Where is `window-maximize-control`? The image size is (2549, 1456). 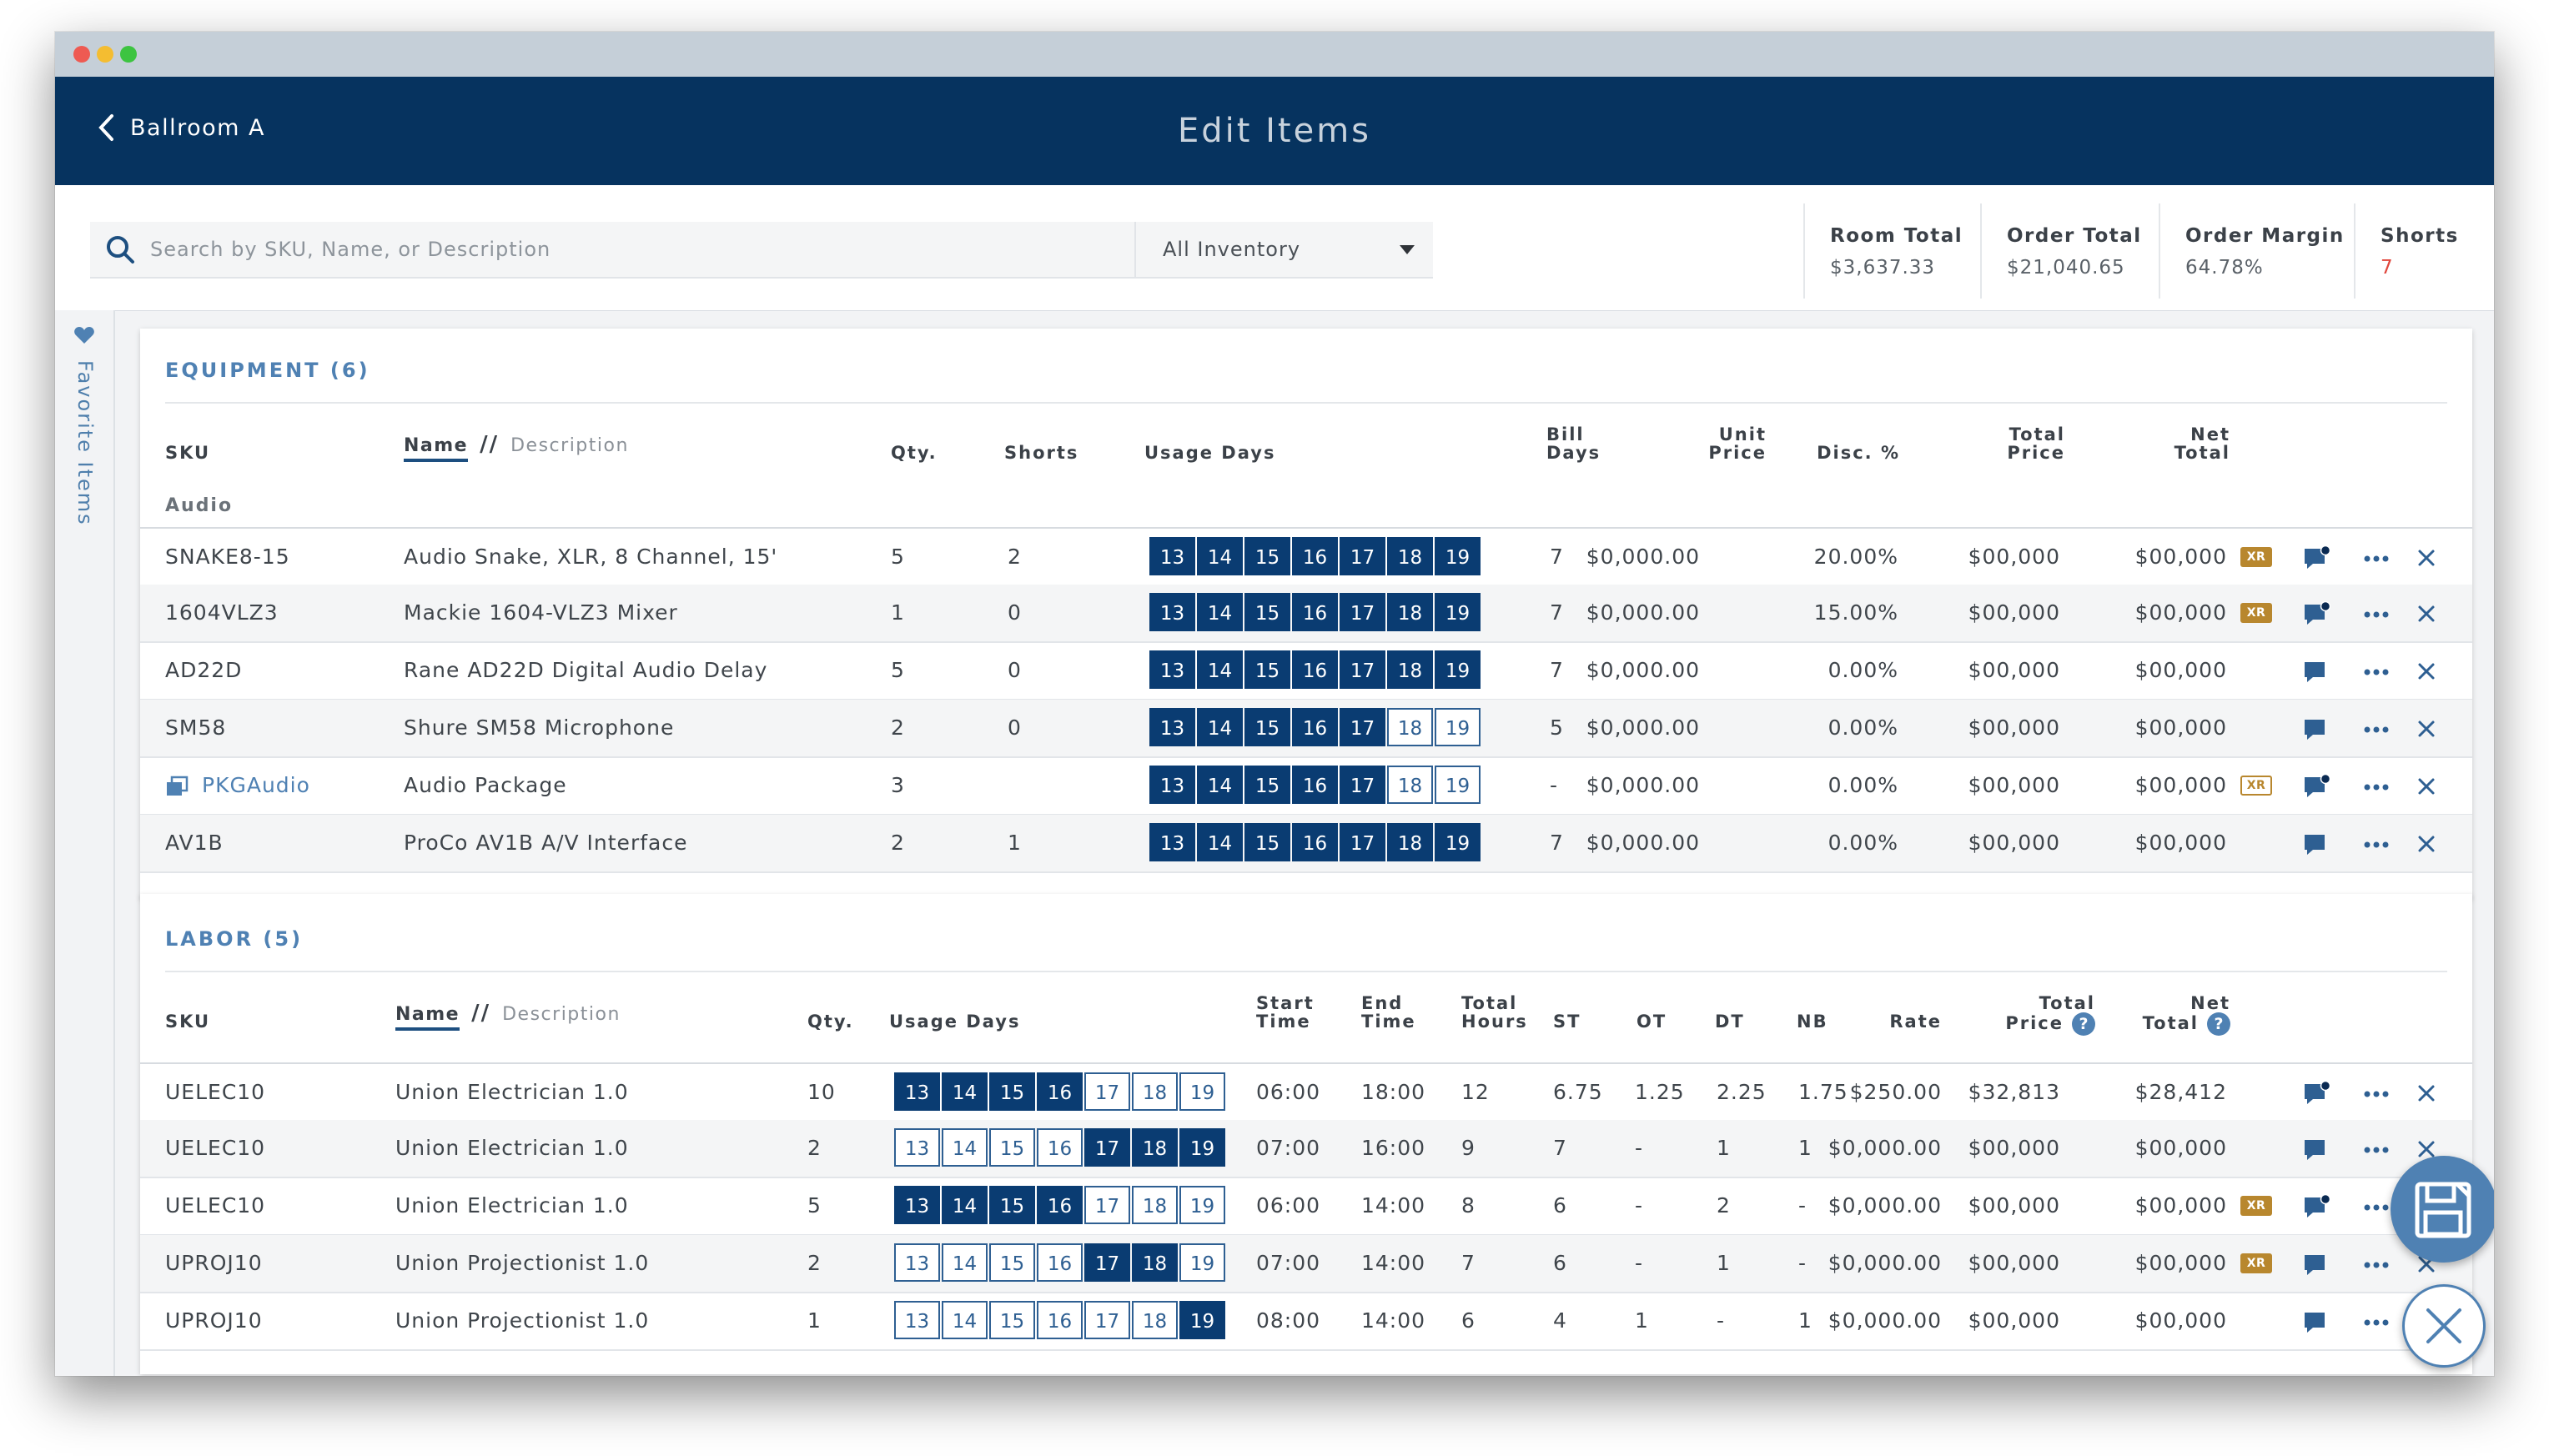
window-maximize-control is located at coordinates (128, 54).